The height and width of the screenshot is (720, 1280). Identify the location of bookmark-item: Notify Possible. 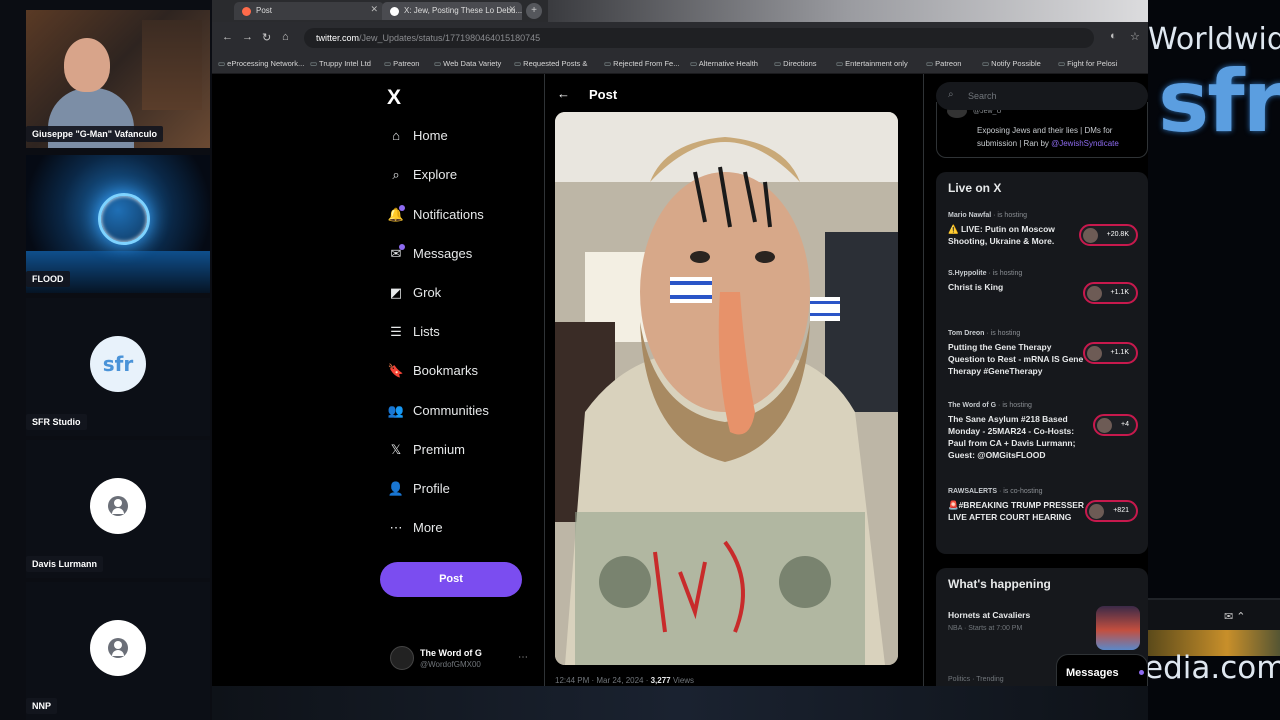
(1011, 63).